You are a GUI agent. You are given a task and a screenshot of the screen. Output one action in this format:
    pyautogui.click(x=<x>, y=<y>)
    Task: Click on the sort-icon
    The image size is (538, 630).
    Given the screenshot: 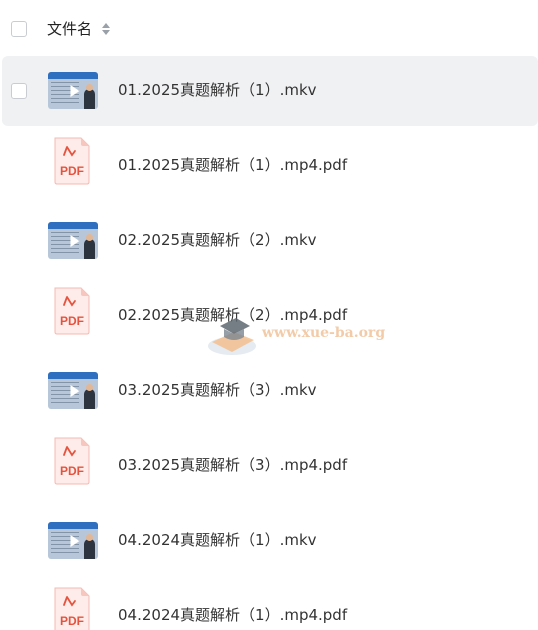 What is the action you would take?
    pyautogui.click(x=106, y=29)
    